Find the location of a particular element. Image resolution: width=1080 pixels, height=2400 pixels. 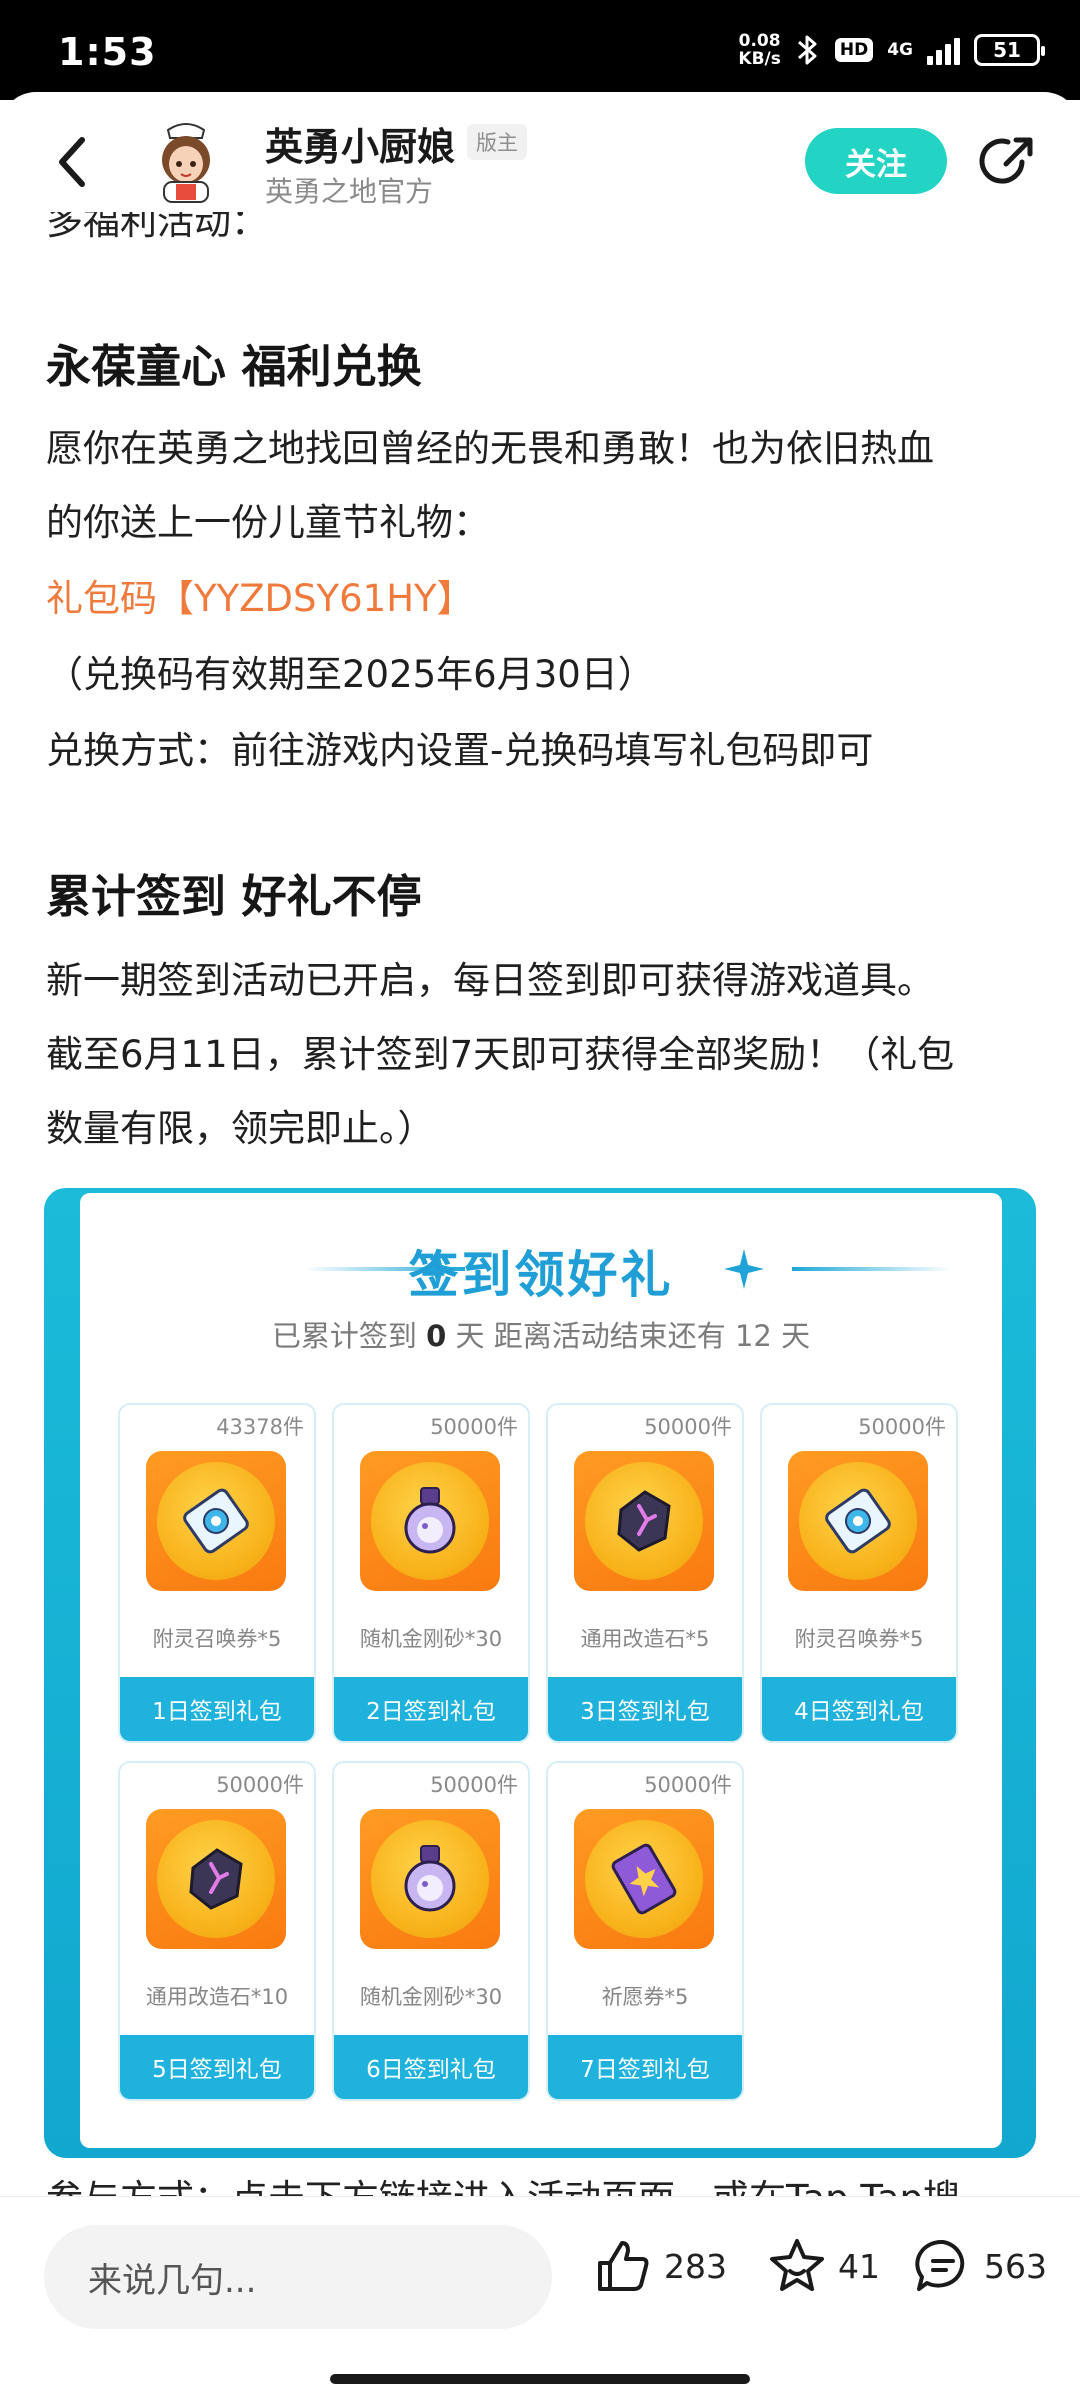

reward-day-button: 3日签到礼包 is located at coordinates (645, 1709).